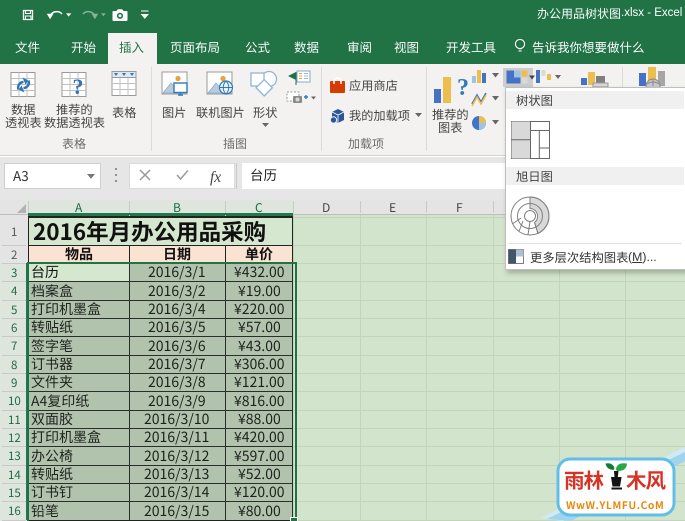 The width and height of the screenshot is (685, 521). What do you see at coordinates (215, 177) in the screenshot?
I see `svg-text: fx` at bounding box center [215, 177].